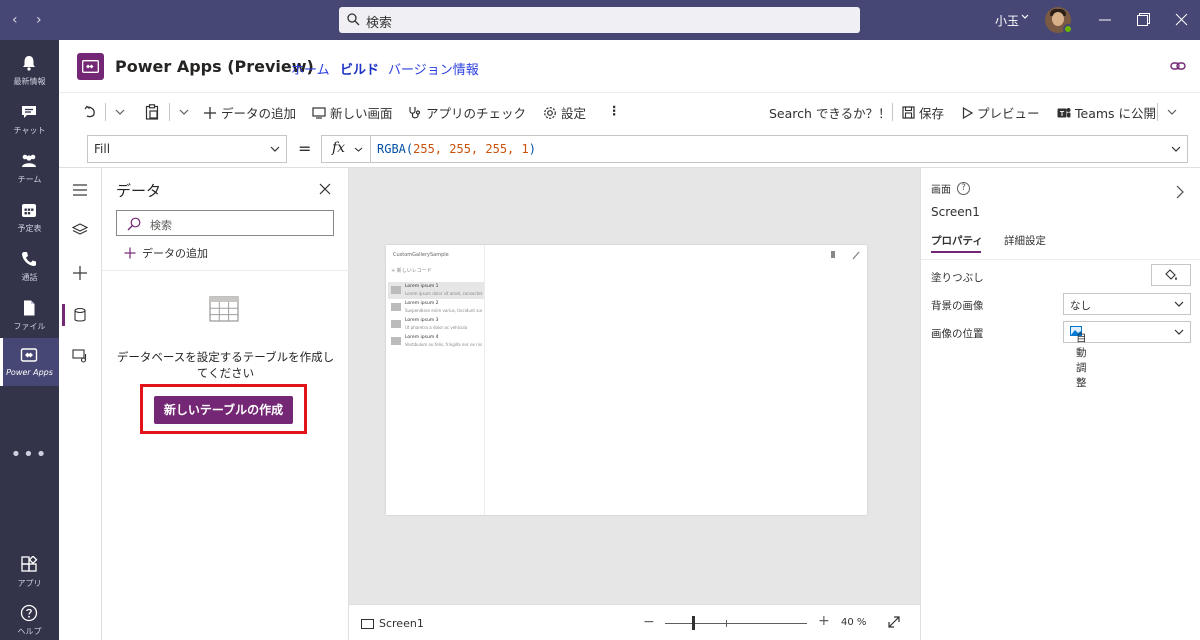 This screenshot has width=1200, height=640. What do you see at coordinates (1007, 20) in the screenshot?
I see `user-name: 小玉` at bounding box center [1007, 20].